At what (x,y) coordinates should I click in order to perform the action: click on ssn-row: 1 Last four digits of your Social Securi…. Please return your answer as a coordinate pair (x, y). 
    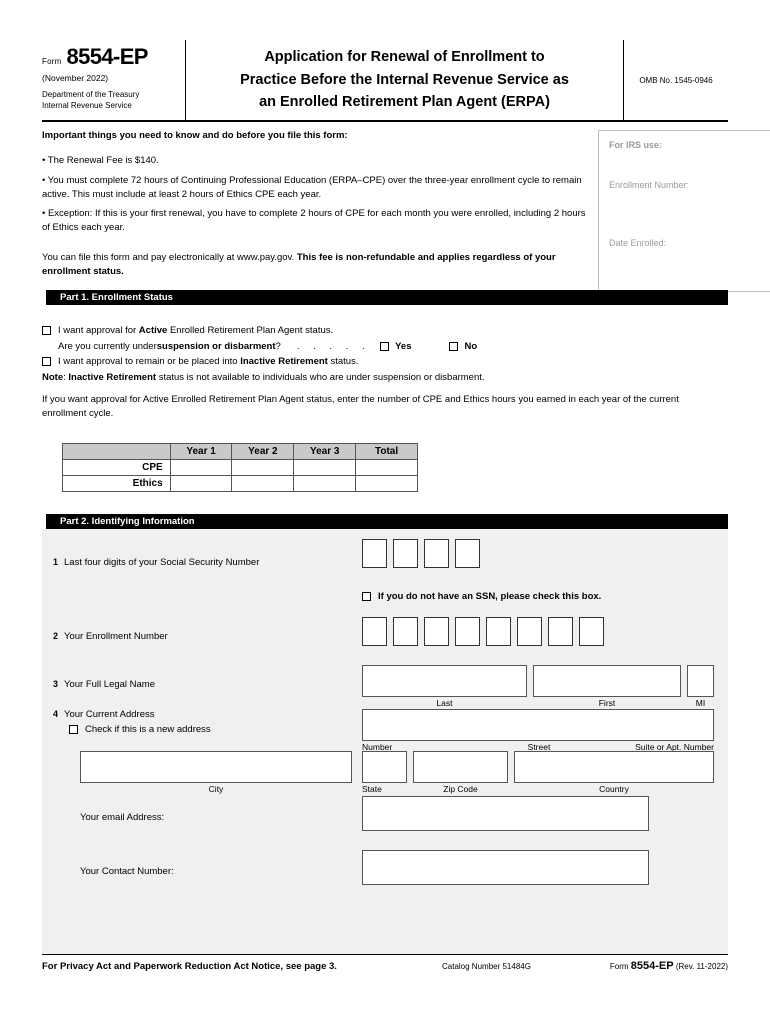
    Looking at the image, I should click on (193, 563).